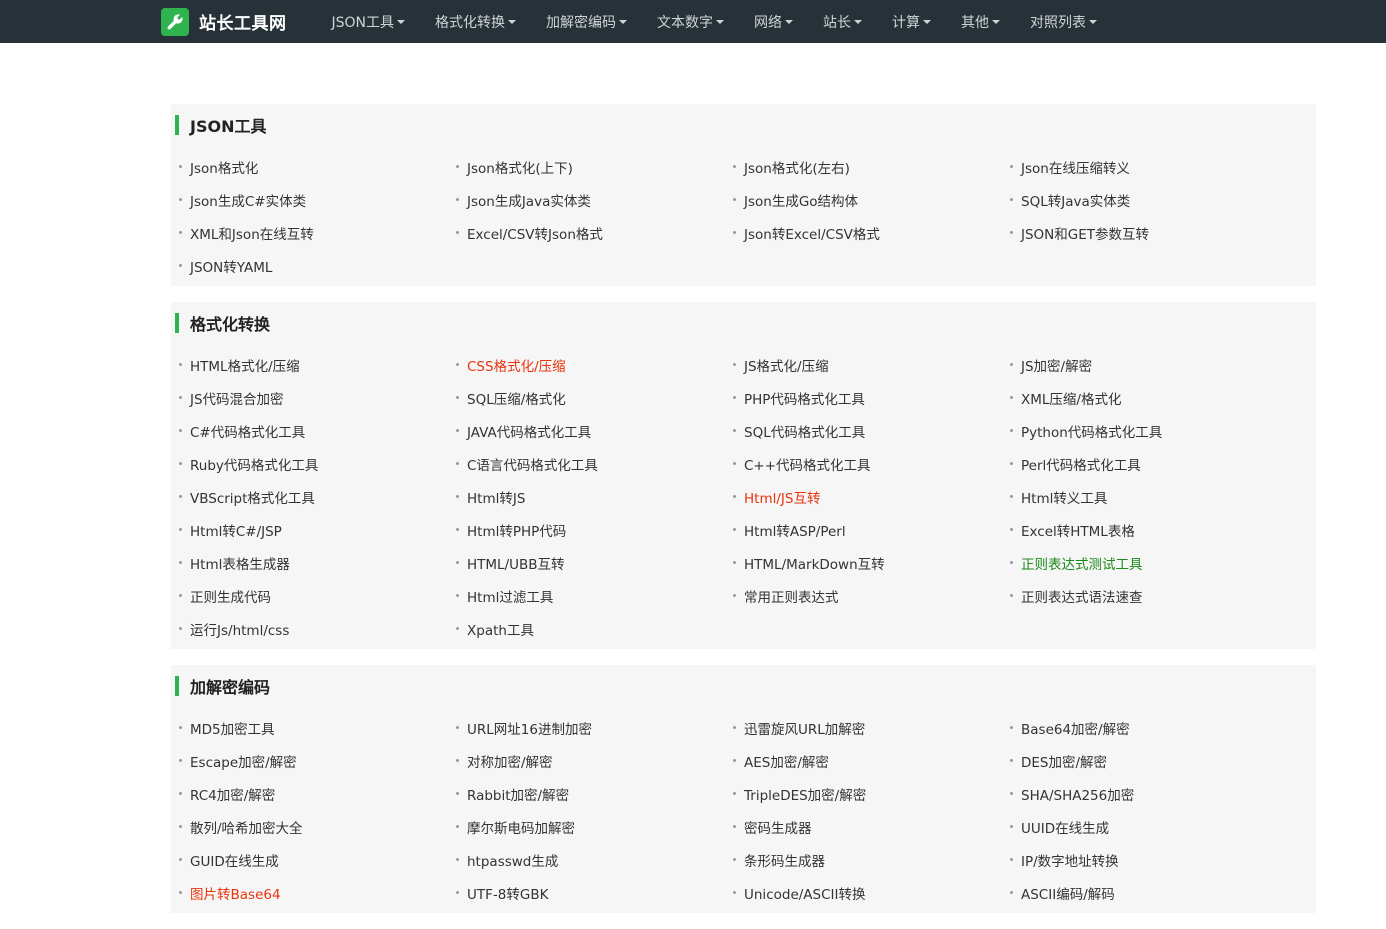 This screenshot has height=929, width=1386. What do you see at coordinates (594, 727) in the screenshot?
I see `tool-link: URL网址16进制加密` at bounding box center [594, 727].